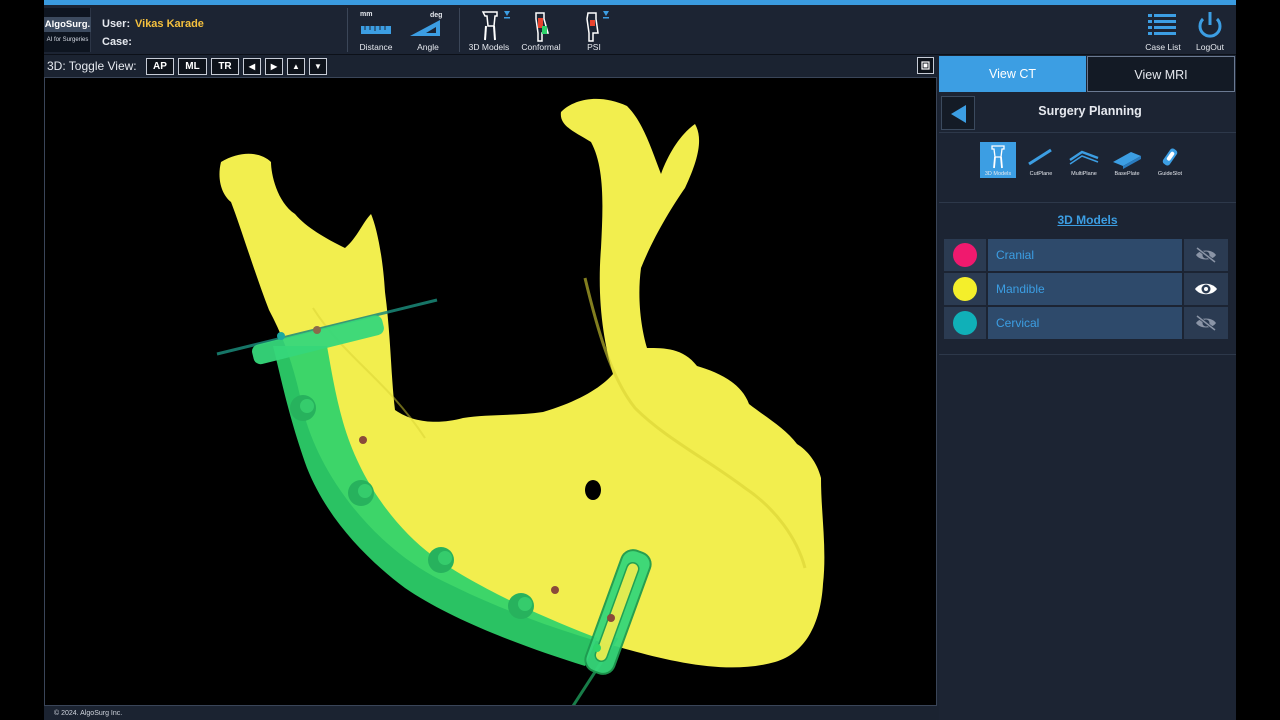 The height and width of the screenshot is (720, 1280). I want to click on psi-label: PSI, so click(594, 47).